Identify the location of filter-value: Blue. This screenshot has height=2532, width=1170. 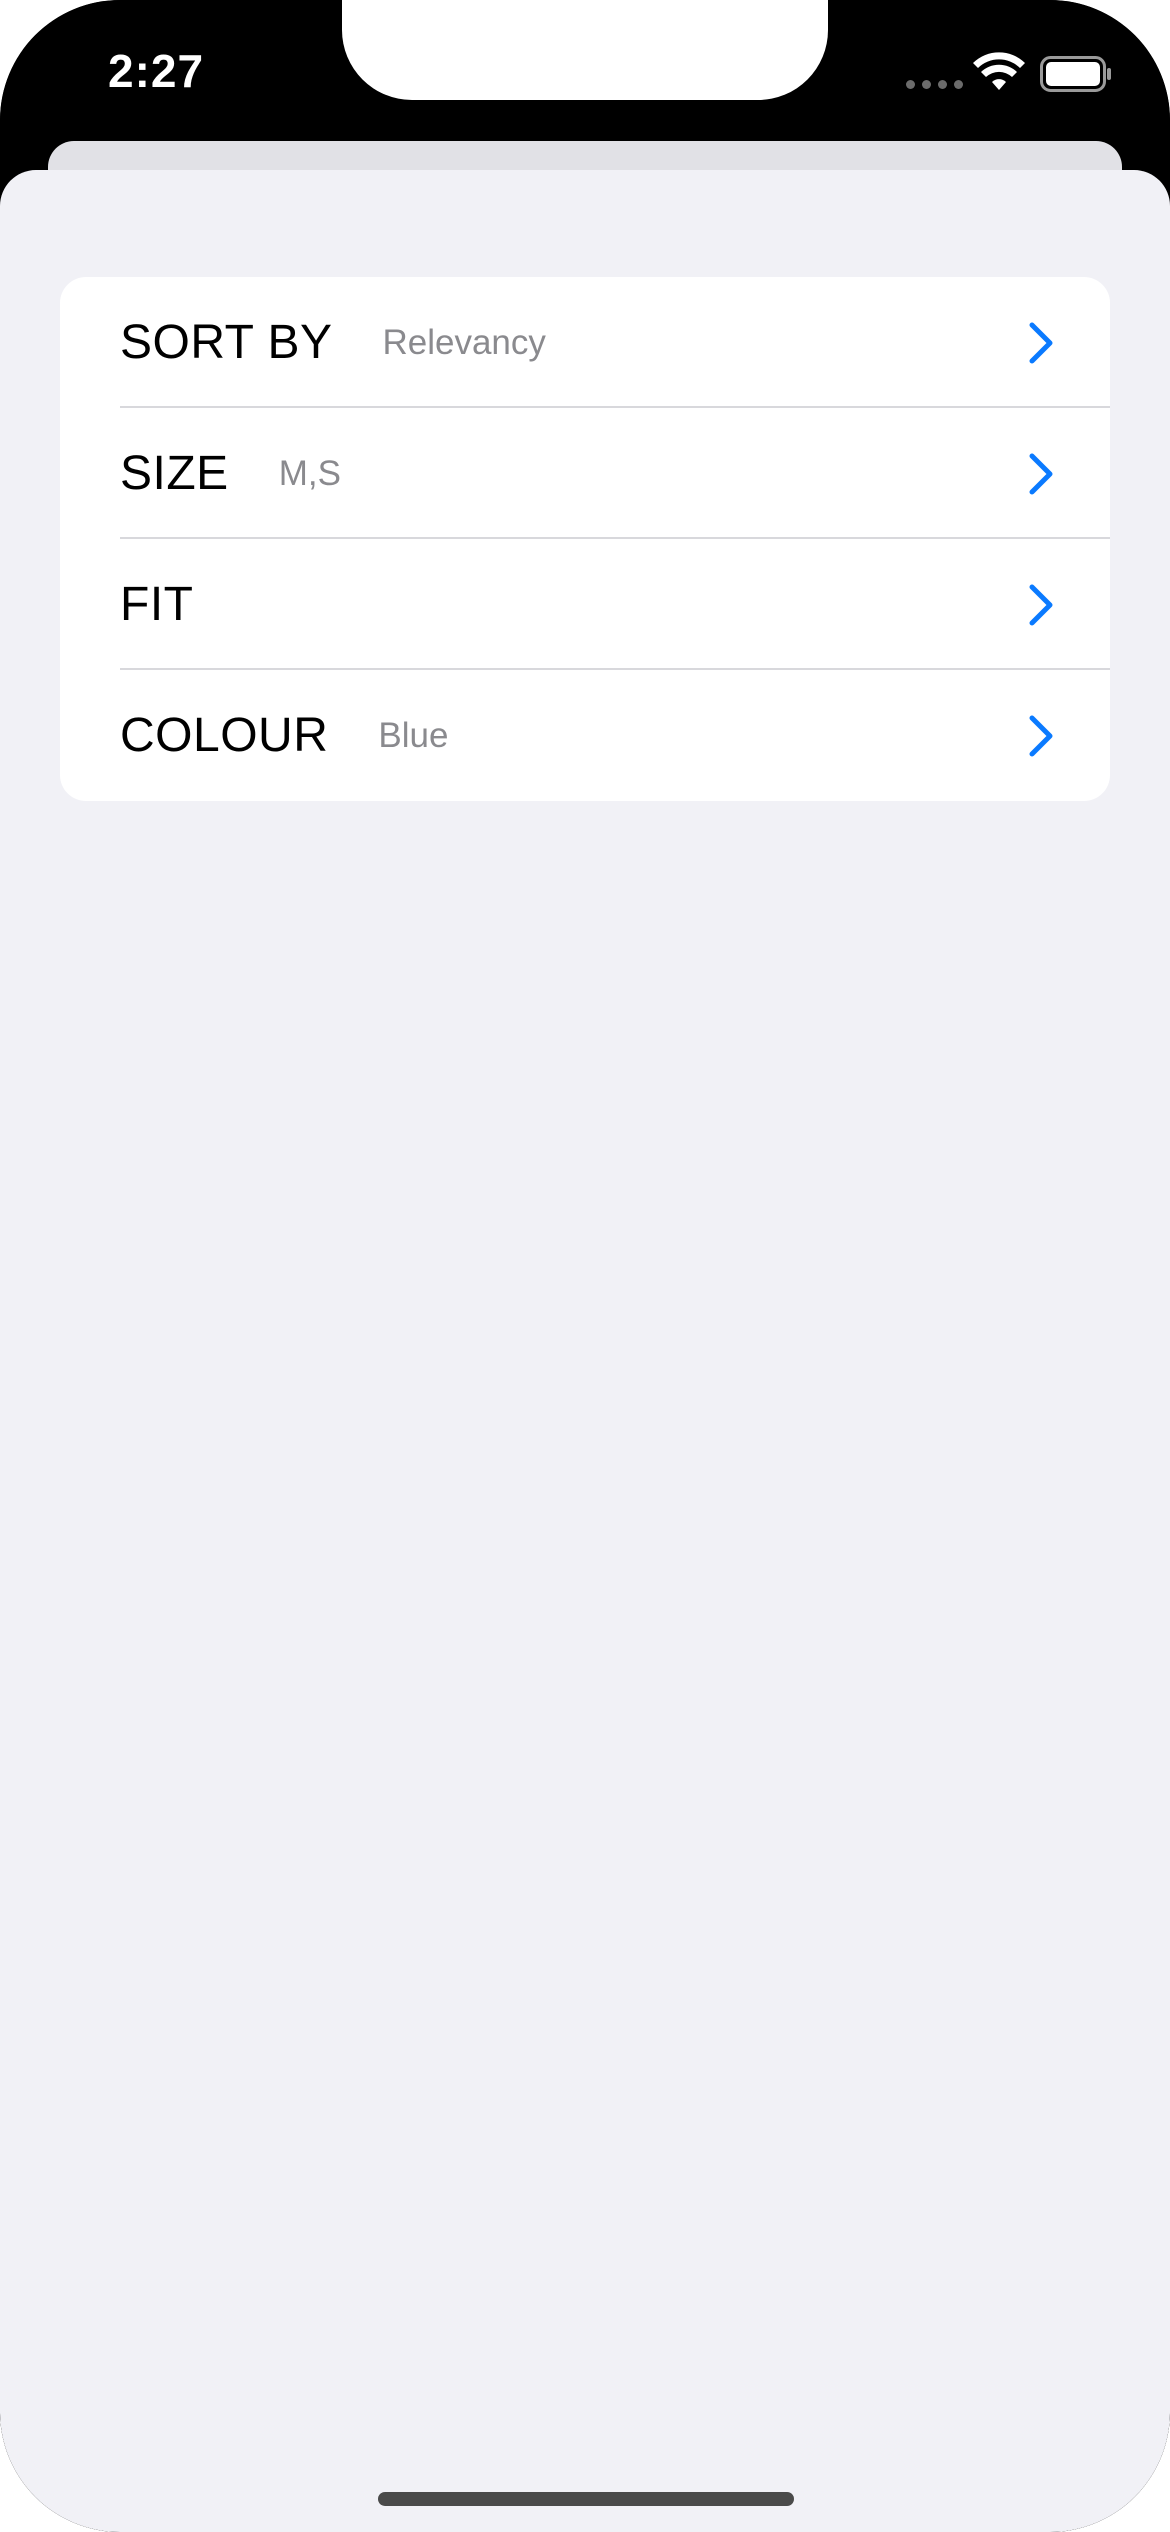
(413, 735).